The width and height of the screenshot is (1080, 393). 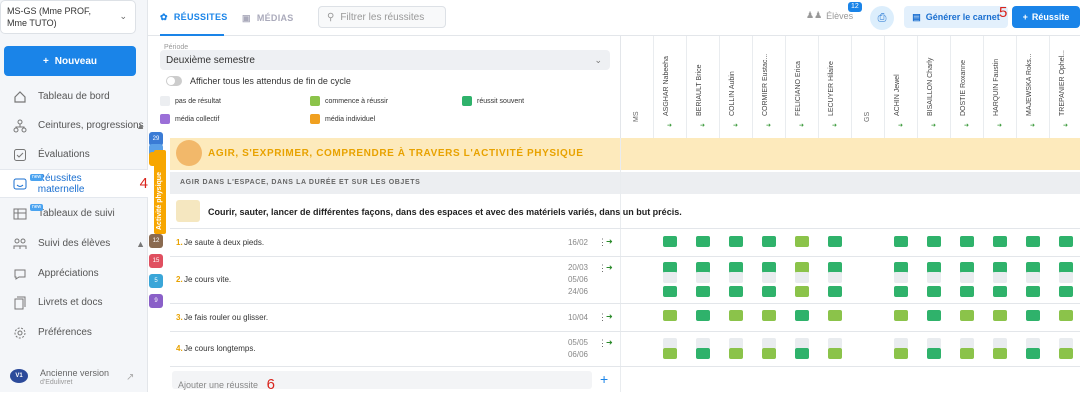 What do you see at coordinates (736, 87) in the screenshot?
I see `student-column: COLLIN Aubin ➜` at bounding box center [736, 87].